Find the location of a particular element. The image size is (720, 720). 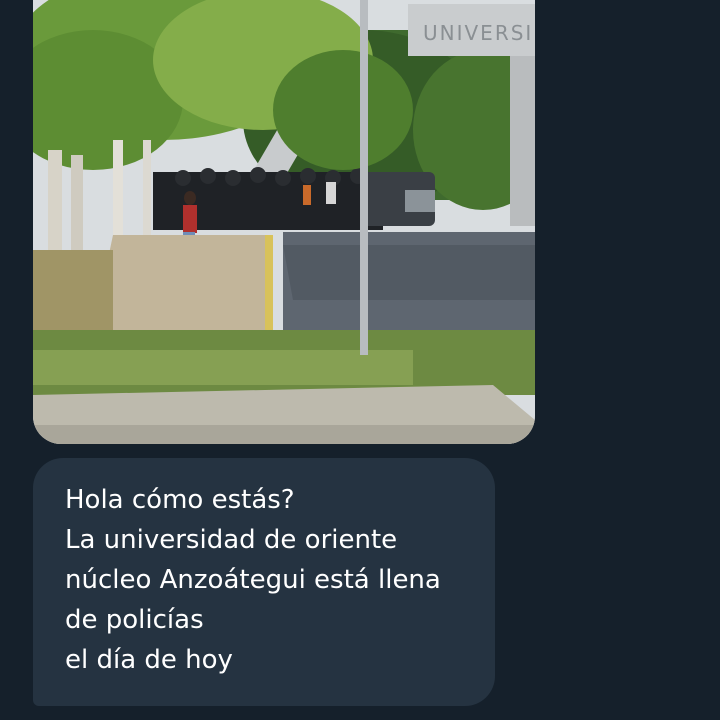

gate-sign-text: UNIVERSIDA is located at coordinates (479, 33).